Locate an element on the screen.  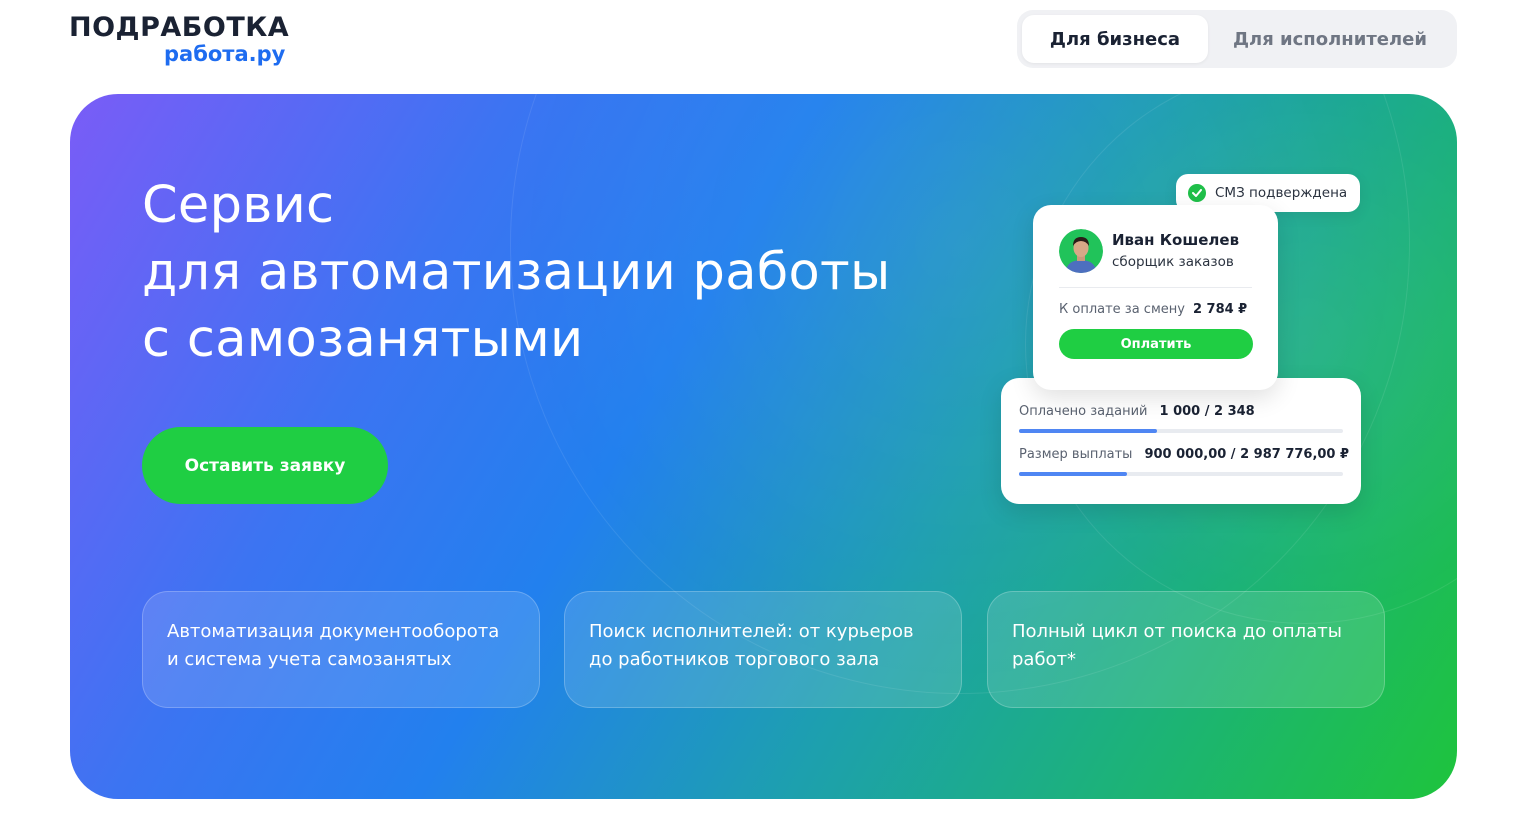
stat-label: Оплачено заданий is located at coordinates (1083, 411).